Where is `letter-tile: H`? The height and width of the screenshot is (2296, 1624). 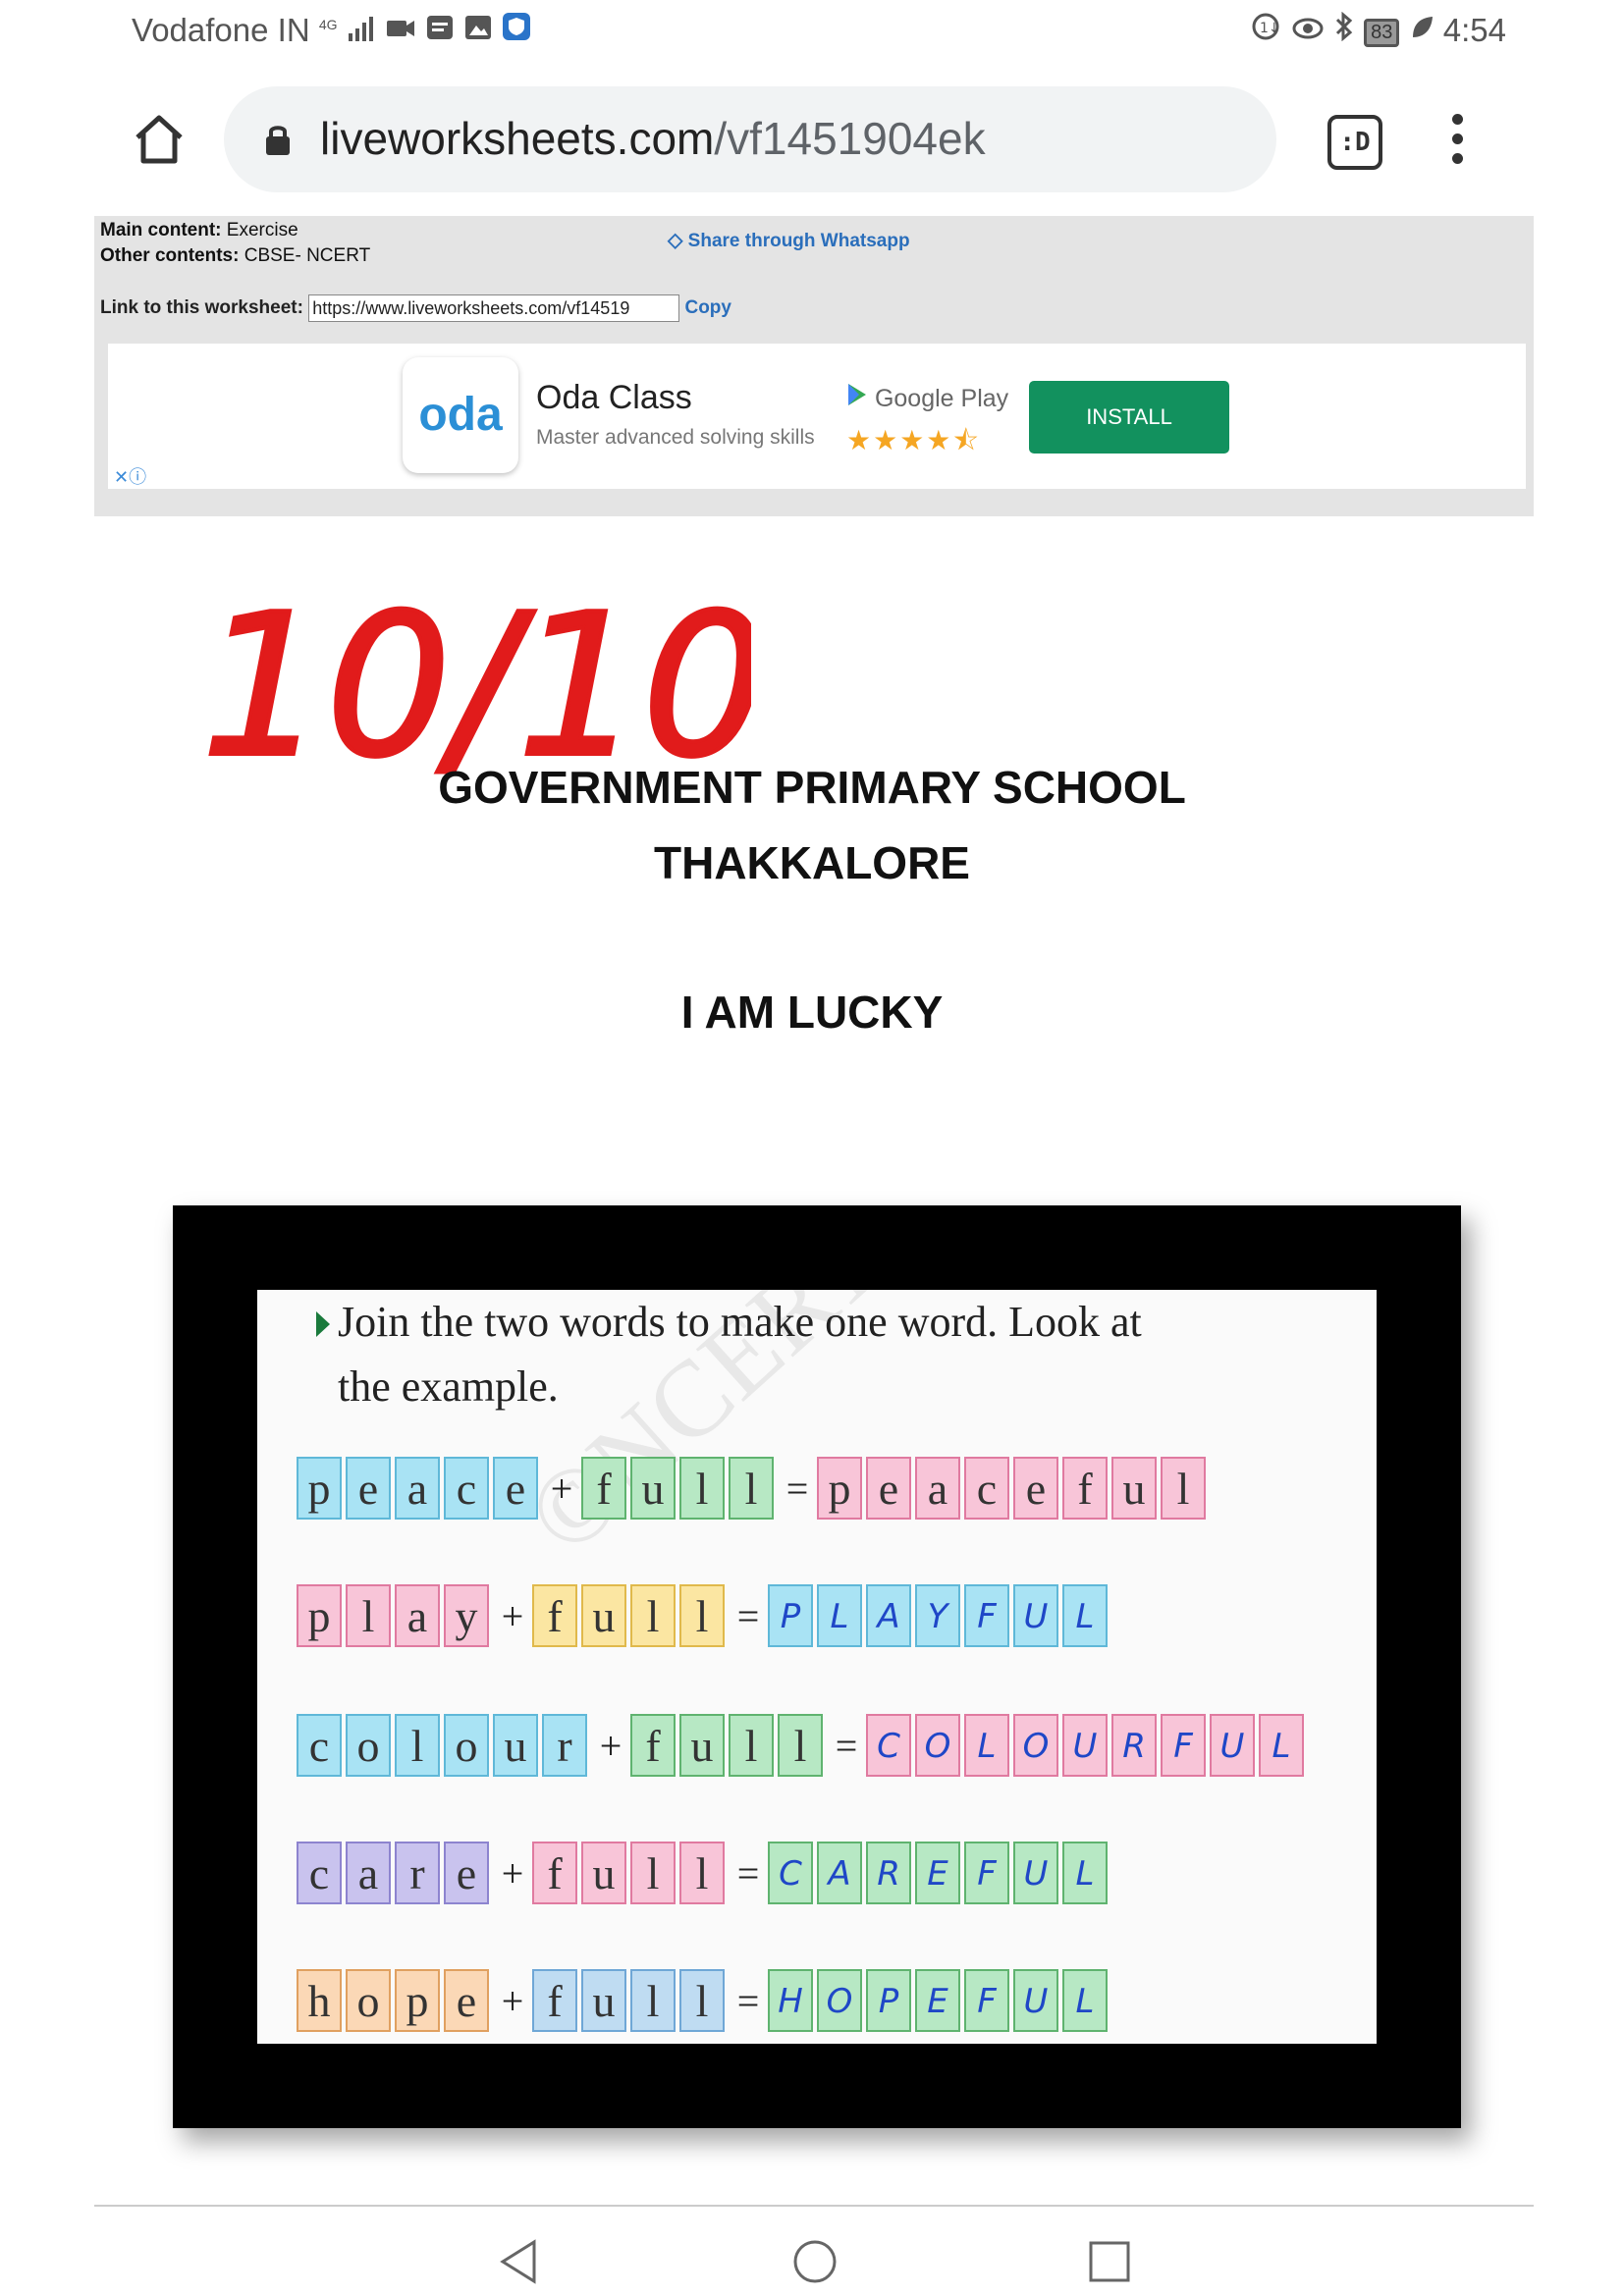
letter-tile: H is located at coordinates (790, 2000).